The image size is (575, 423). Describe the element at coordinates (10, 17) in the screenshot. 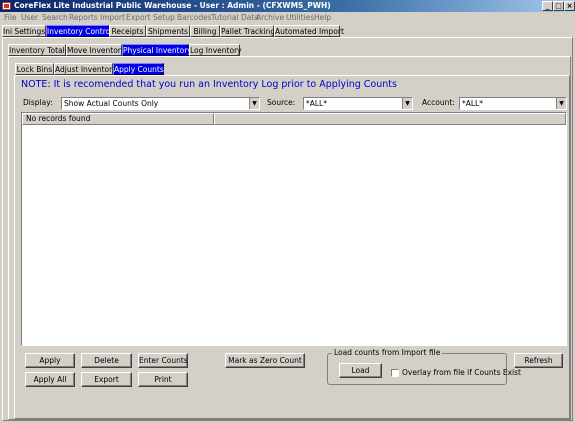

I see `menu-file: File` at that location.